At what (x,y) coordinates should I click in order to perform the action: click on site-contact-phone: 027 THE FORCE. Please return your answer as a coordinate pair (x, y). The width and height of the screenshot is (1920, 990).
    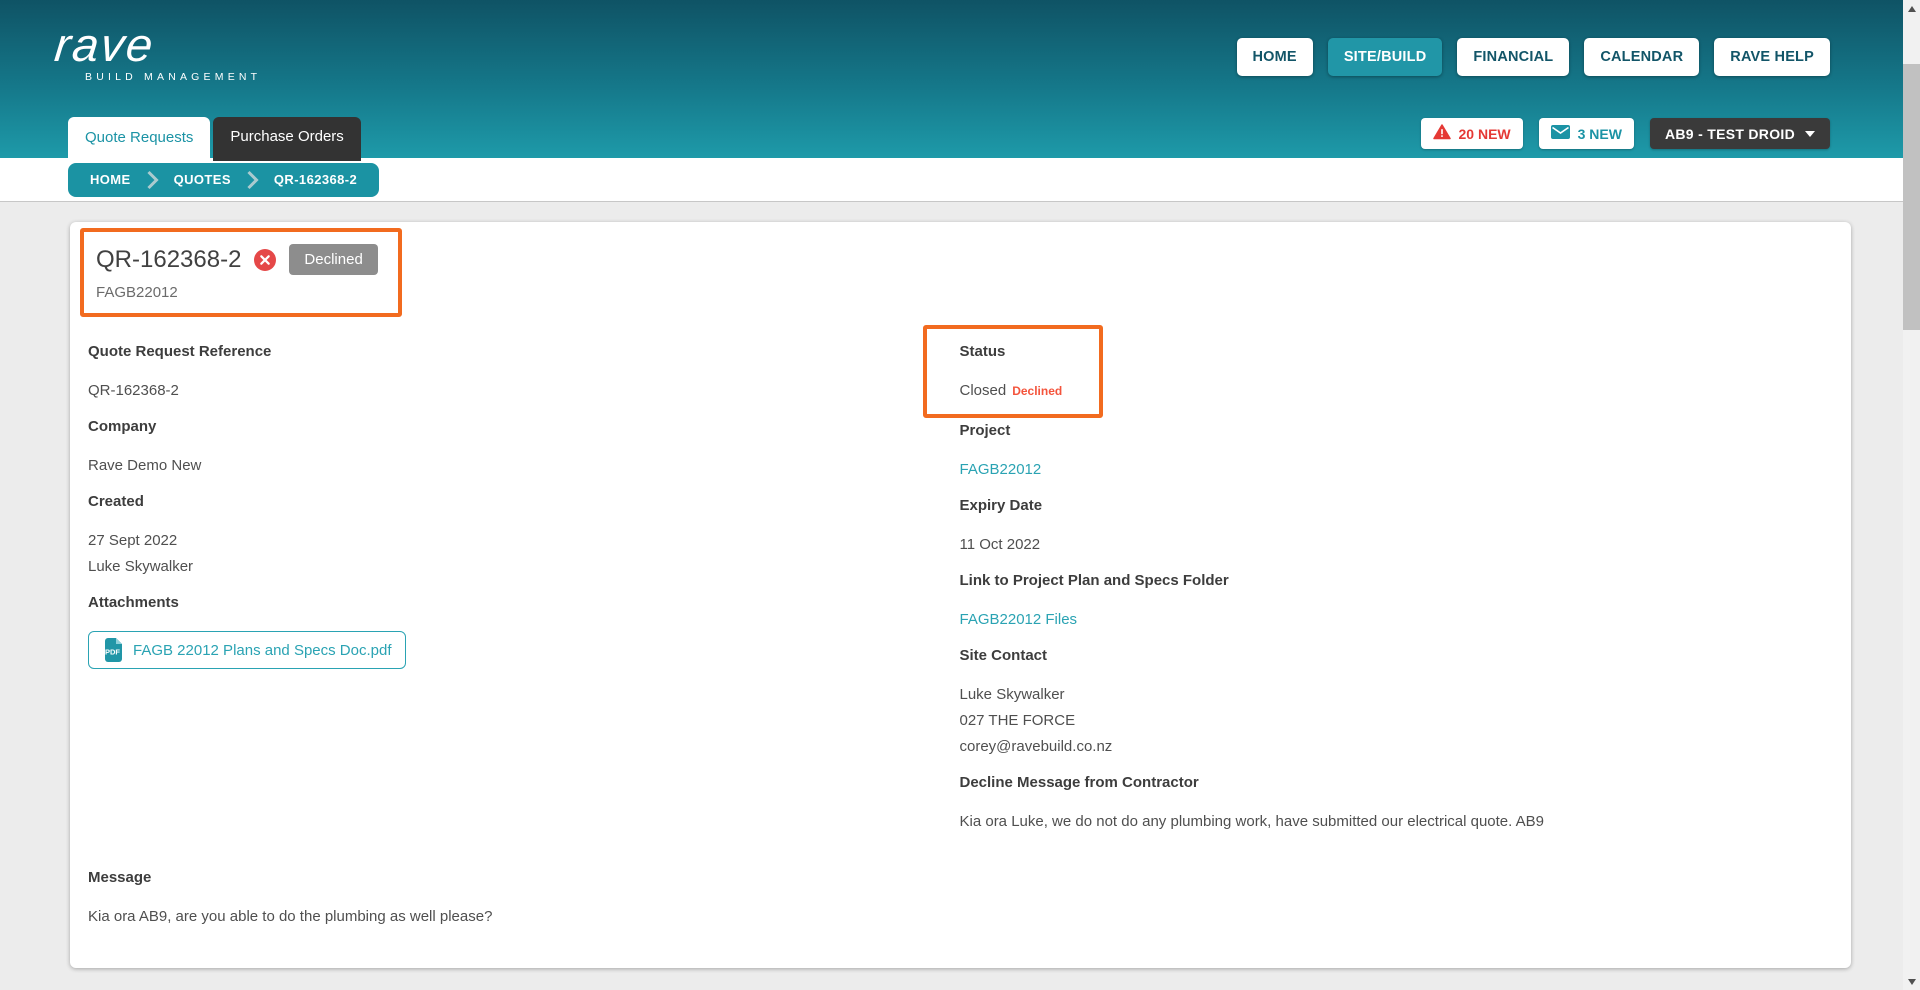
    Looking at the image, I should click on (1017, 720).